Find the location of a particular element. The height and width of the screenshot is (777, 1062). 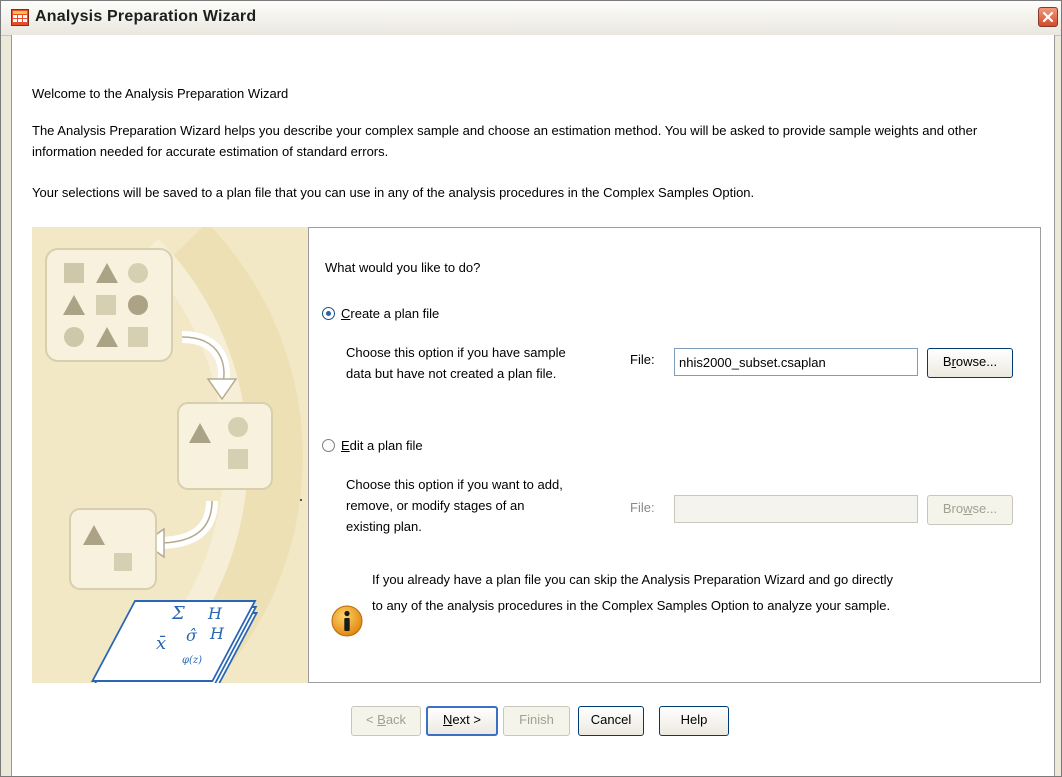

edit-plan-radio is located at coordinates (328, 445).